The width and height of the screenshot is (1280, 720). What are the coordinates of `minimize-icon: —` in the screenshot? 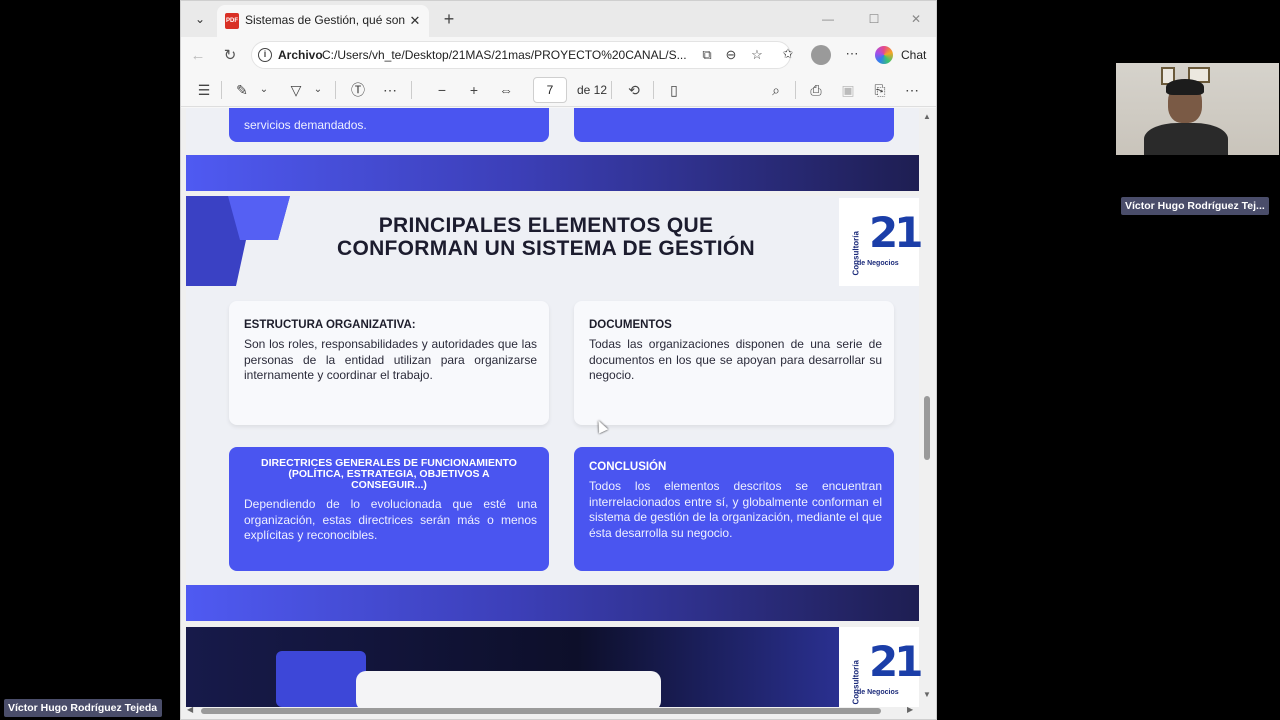 It's located at (828, 19).